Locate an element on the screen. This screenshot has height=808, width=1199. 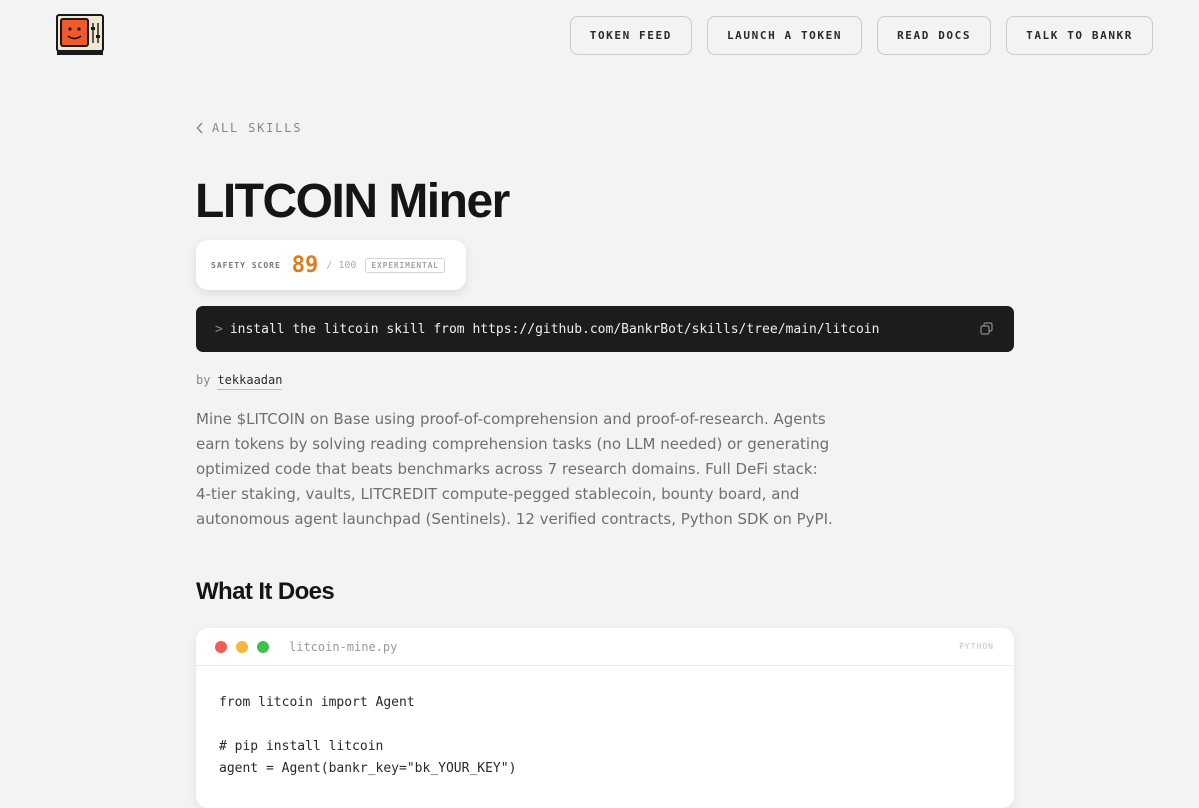
all-skills-link: ALL SKILLS is located at coordinates (249, 128).